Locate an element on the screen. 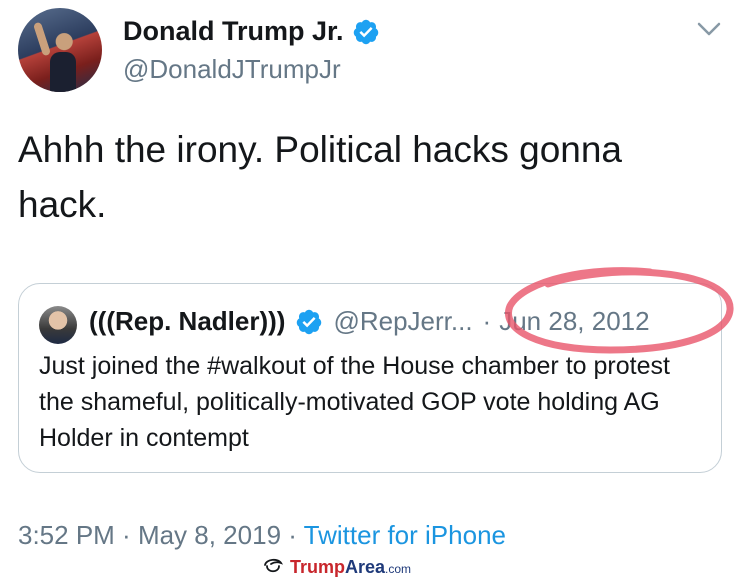 Image resolution: width=740 pixels, height=583 pixels. watermark: TrumpArea.com is located at coordinates (336, 567).